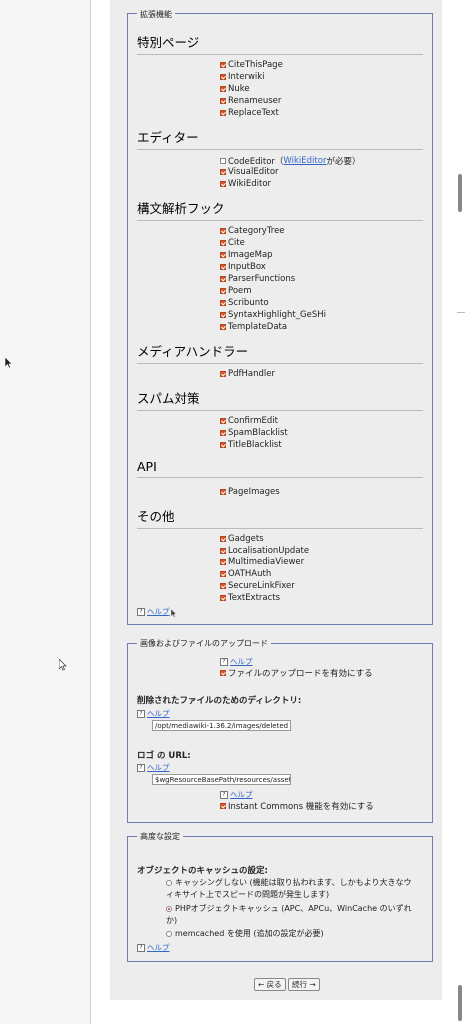 This screenshot has height=1024, width=465. What do you see at coordinates (202, 871) in the screenshot?
I see `cache-settings-label: オブジェクトのキャッシュの設定:` at bounding box center [202, 871].